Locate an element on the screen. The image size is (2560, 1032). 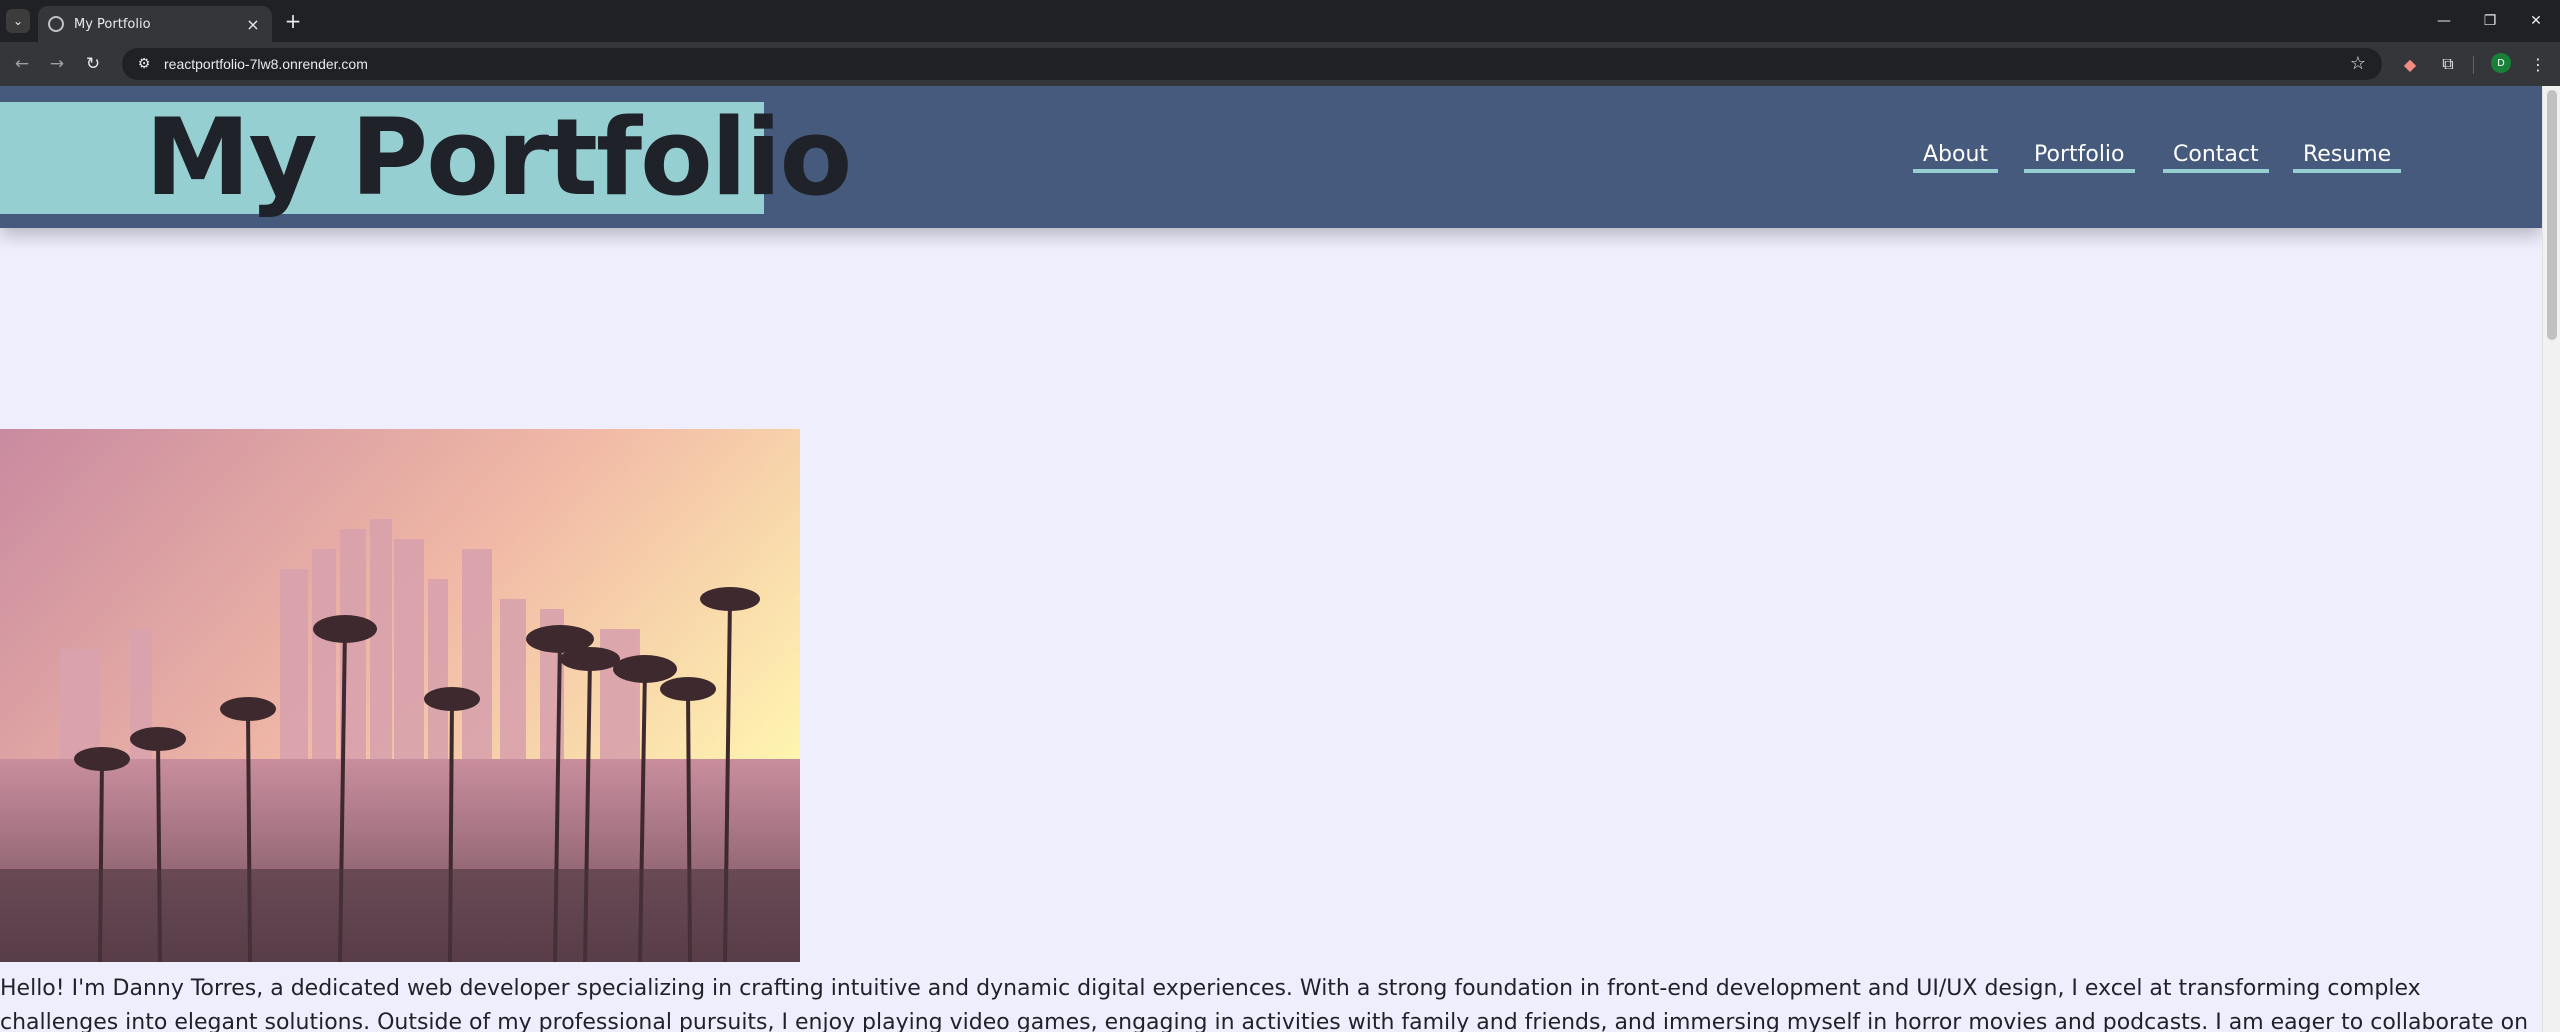
url-text: reactportfolio-7lw8.onrender.com is located at coordinates (266, 64).